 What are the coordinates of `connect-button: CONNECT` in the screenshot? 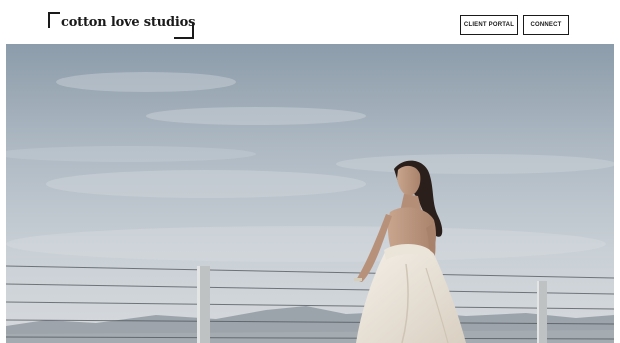 It's located at (546, 25).